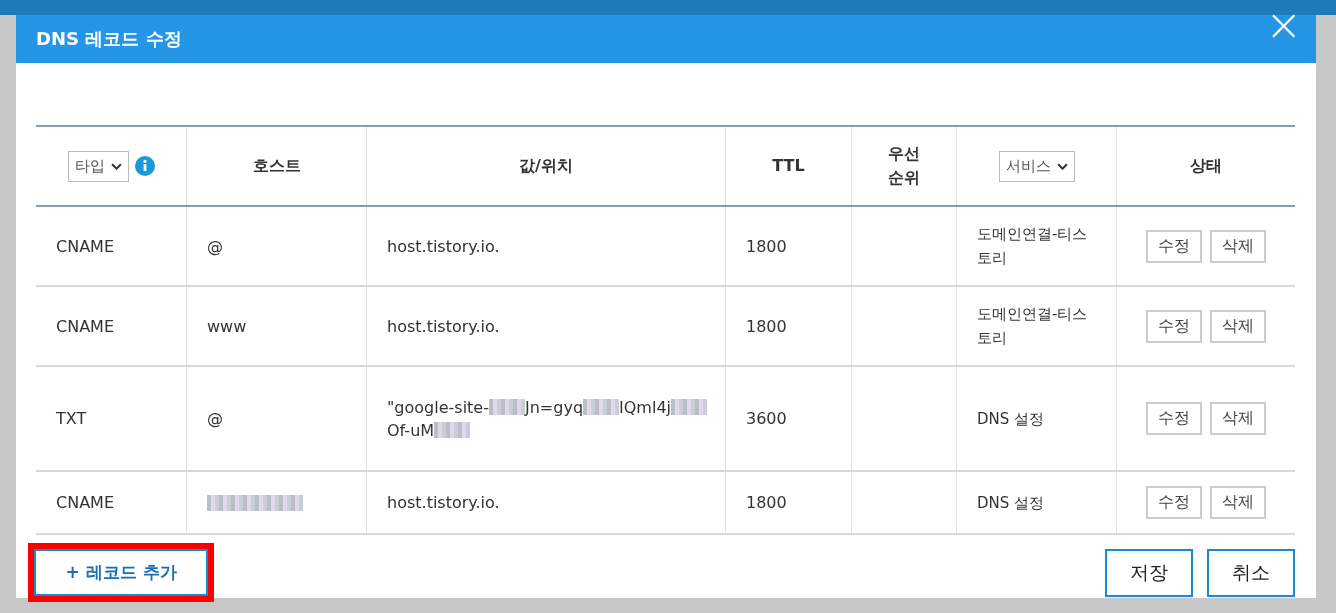 This screenshot has height=613, width=1336. Describe the element at coordinates (71, 418) in the screenshot. I see `table-cell: TXT` at that location.